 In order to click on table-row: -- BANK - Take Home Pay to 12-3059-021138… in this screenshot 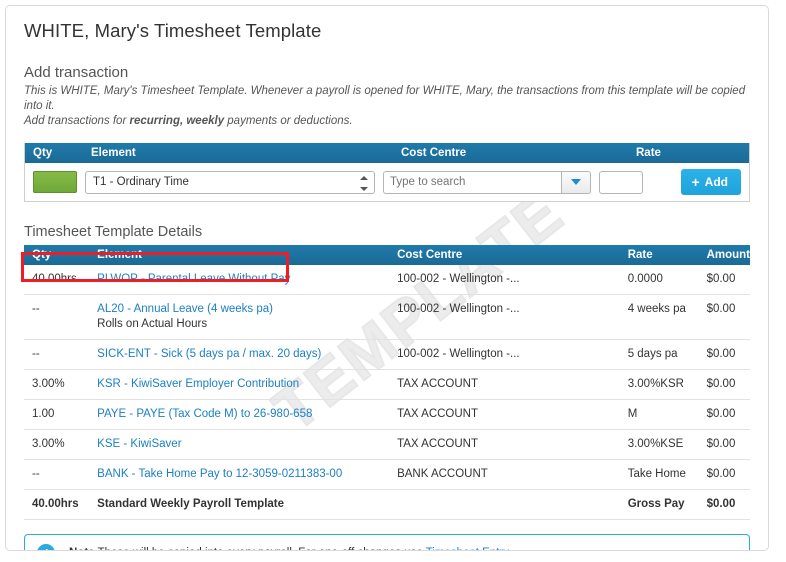, I will do `click(387, 474)`.